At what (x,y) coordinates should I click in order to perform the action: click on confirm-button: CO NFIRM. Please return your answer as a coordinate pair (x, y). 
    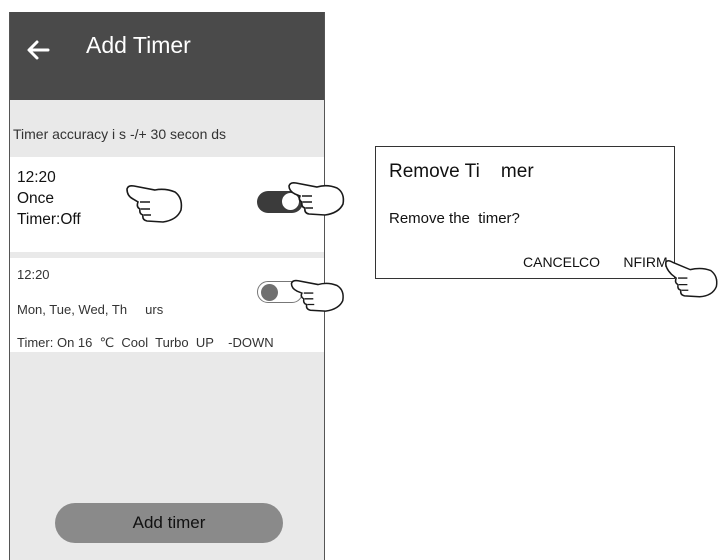
    Looking at the image, I should click on (623, 262).